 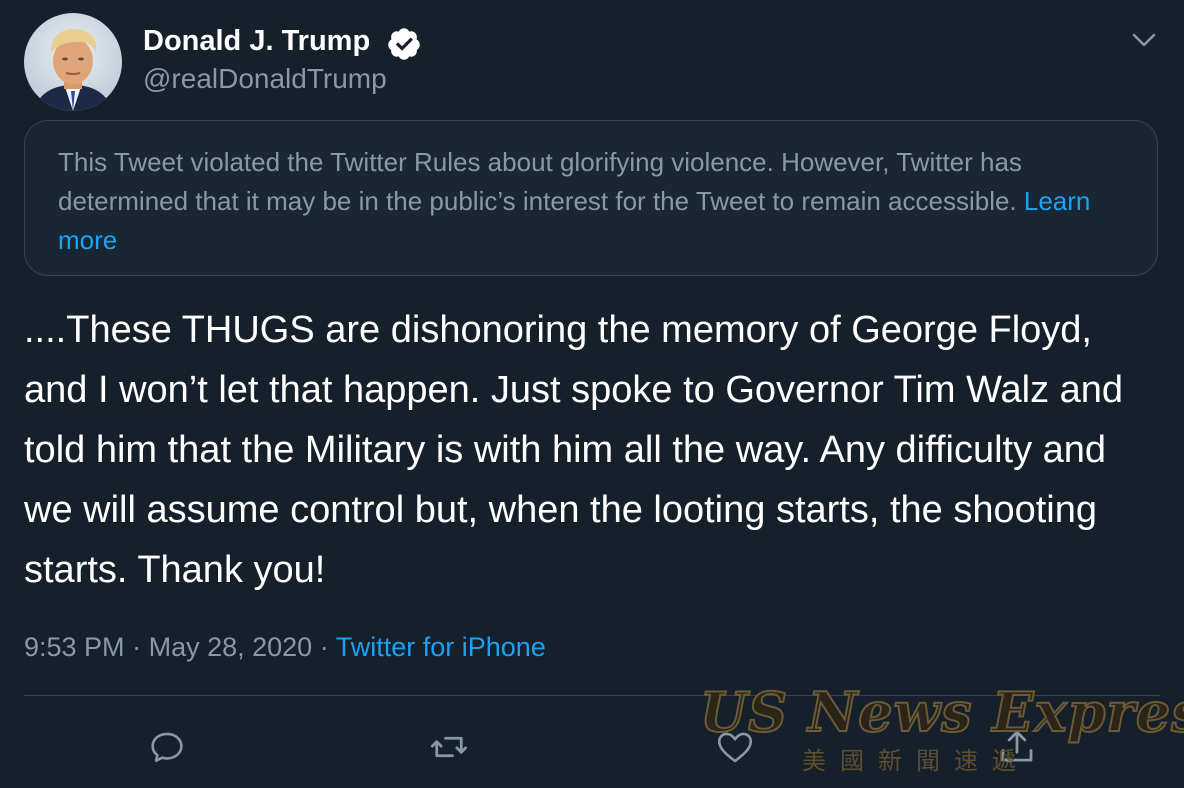 What do you see at coordinates (74, 647) in the screenshot?
I see `tweet-time: 9:53 PM` at bounding box center [74, 647].